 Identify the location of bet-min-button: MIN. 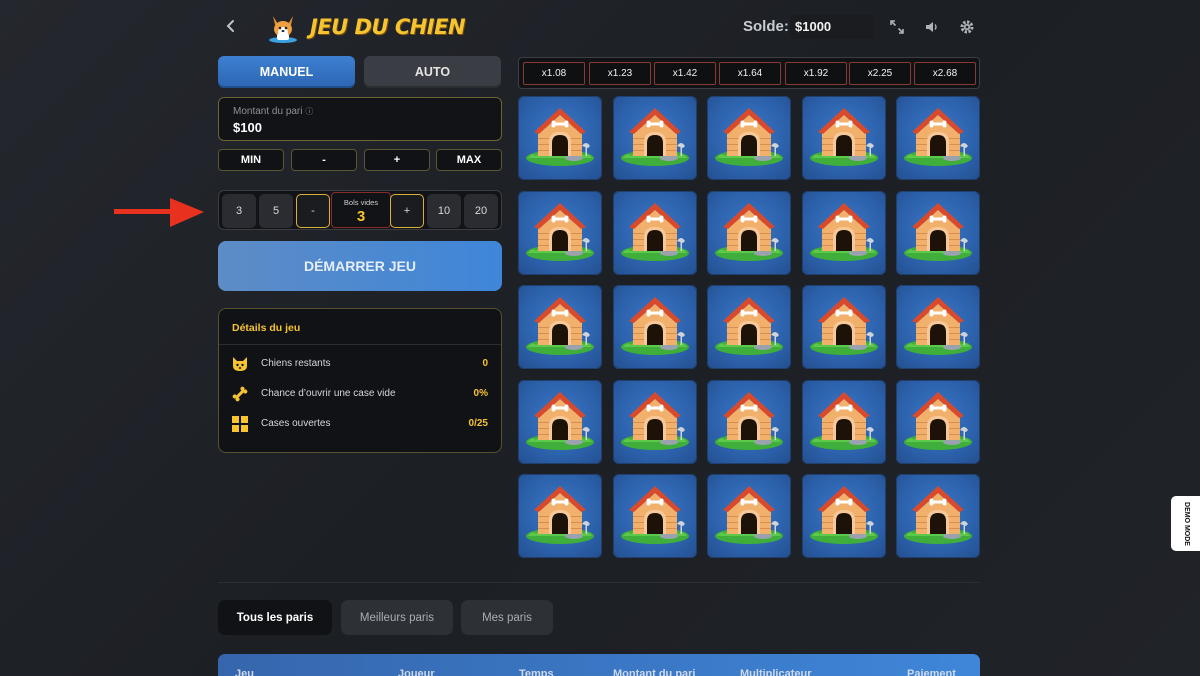
(251, 160).